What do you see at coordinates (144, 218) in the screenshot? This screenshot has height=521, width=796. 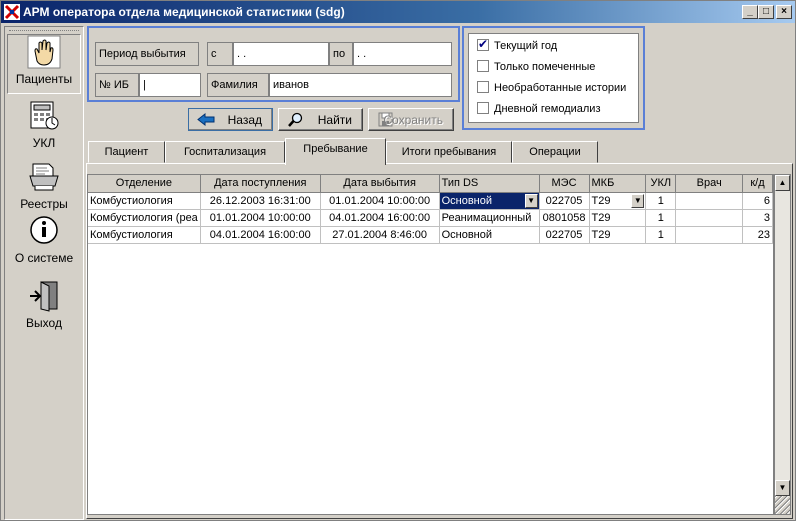 I see `table-cell: Комбустиология (реа` at bounding box center [144, 218].